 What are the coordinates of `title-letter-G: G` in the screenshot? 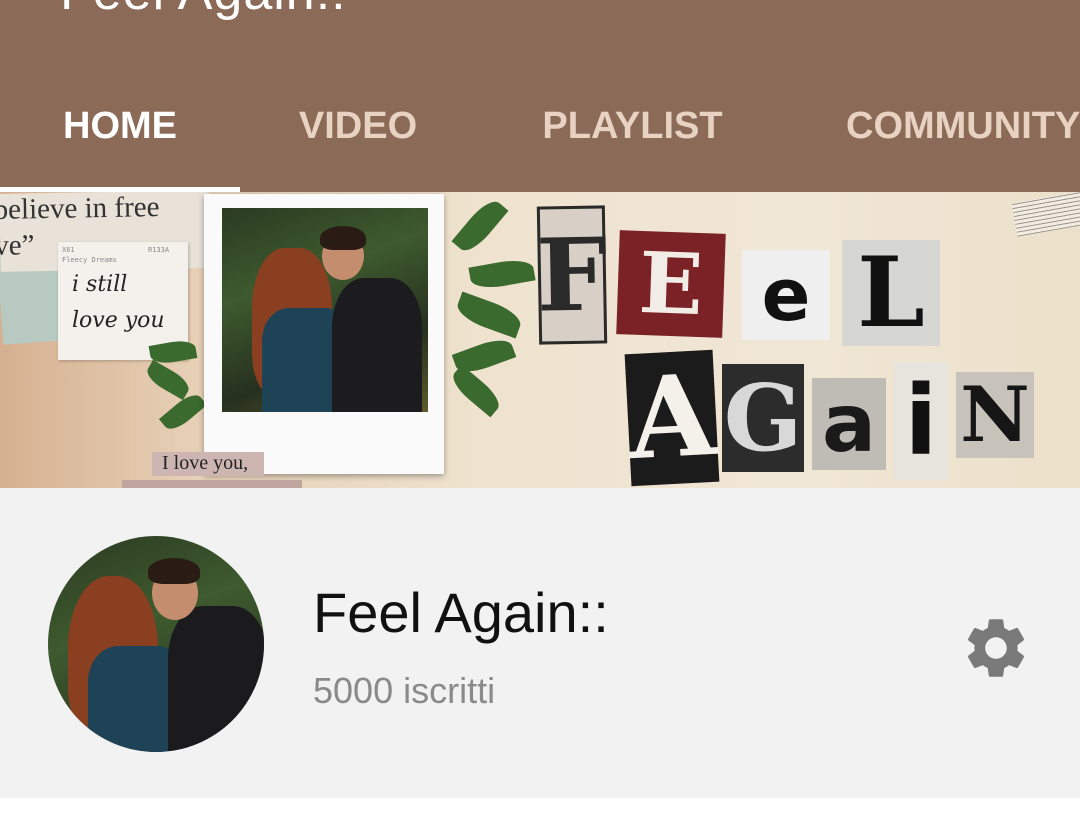 It's located at (763, 418).